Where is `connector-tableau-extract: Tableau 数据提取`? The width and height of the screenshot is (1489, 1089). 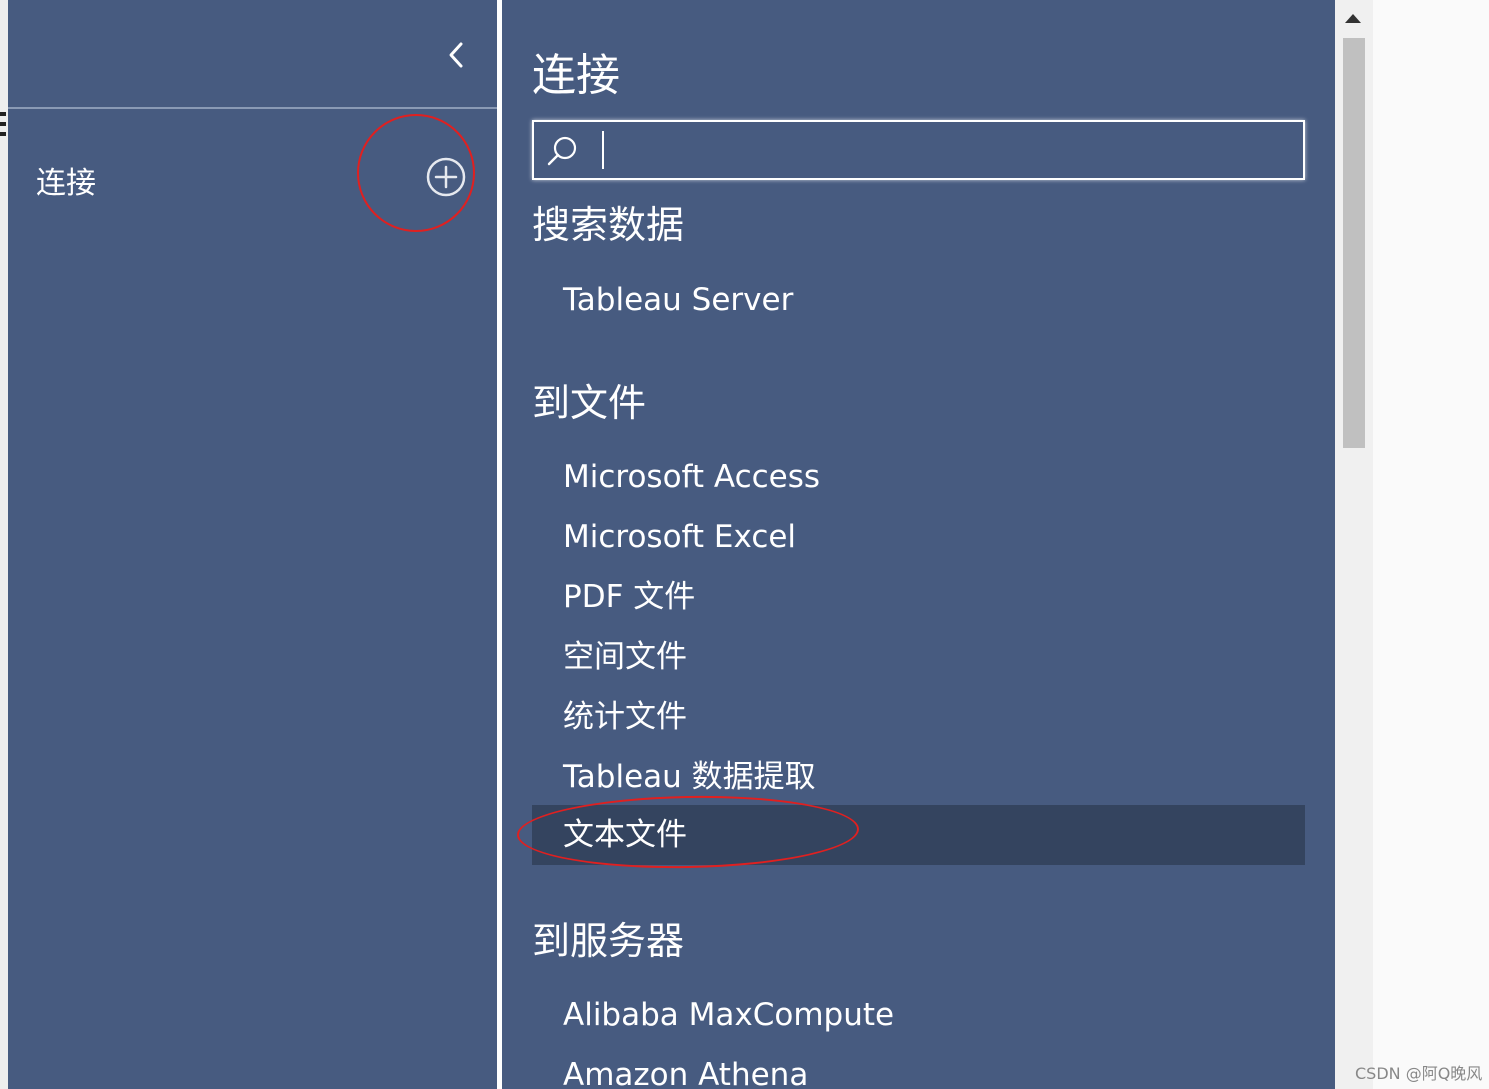
connector-tableau-extract: Tableau 数据提取 is located at coordinates (918, 777).